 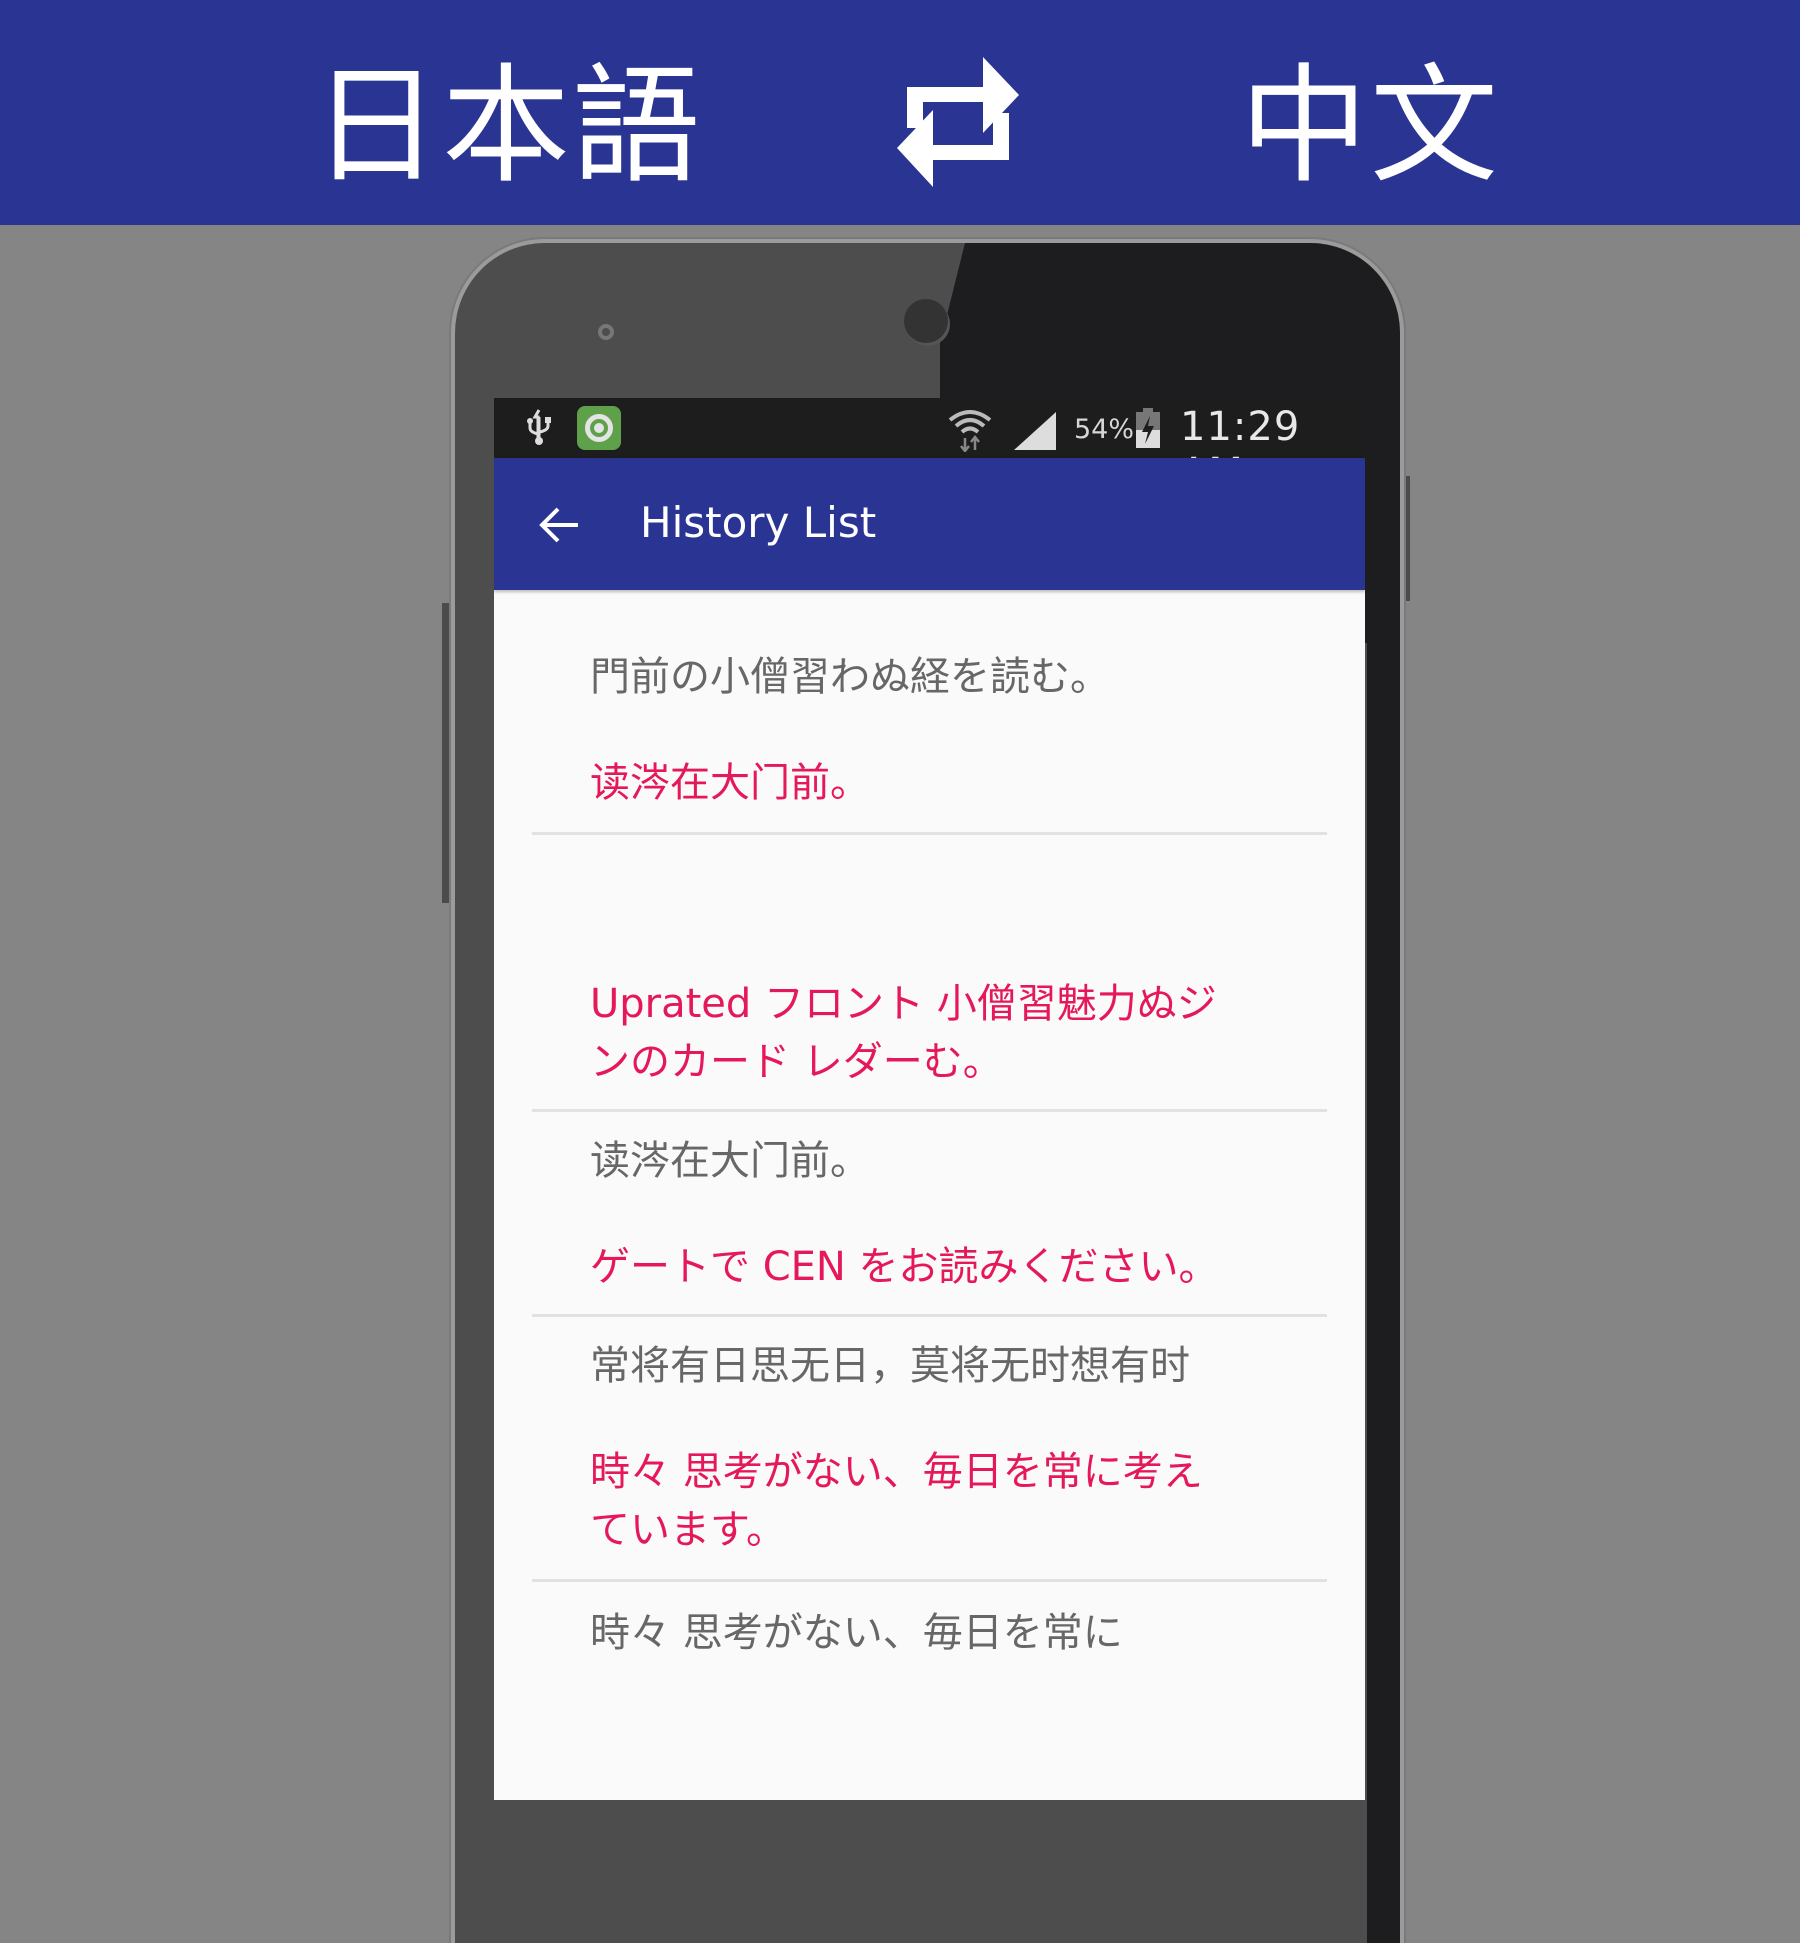 What do you see at coordinates (856, 1633) in the screenshot?
I see `history-source-text: 時々 思考がない、毎日を常に` at bounding box center [856, 1633].